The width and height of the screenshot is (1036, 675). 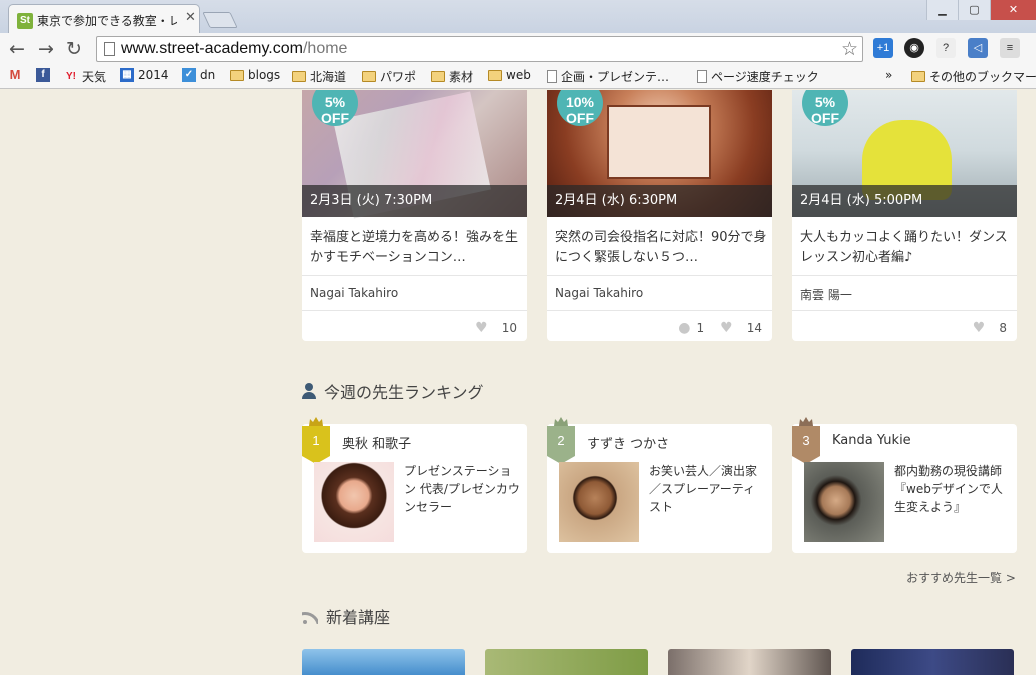 I want to click on bookmark-2014: ▦ 2014, so click(x=144, y=75).